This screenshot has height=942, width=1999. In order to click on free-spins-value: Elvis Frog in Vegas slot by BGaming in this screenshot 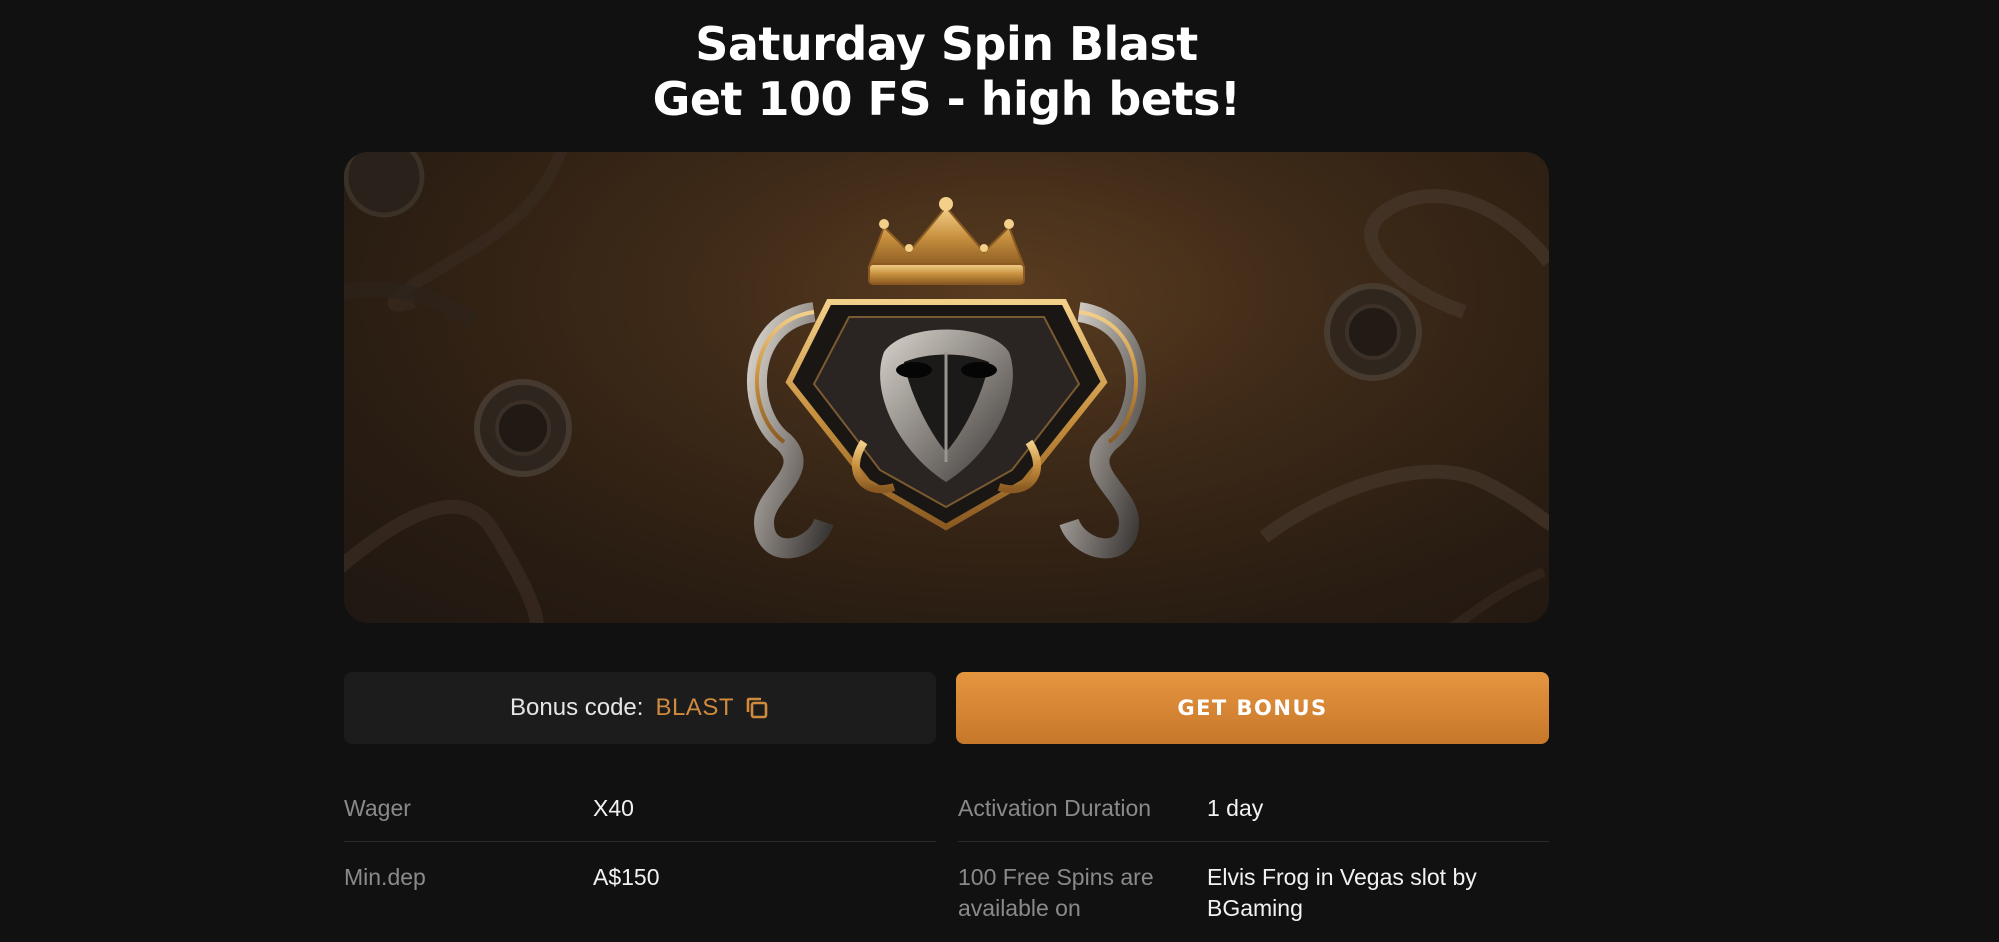, I will do `click(1342, 893)`.